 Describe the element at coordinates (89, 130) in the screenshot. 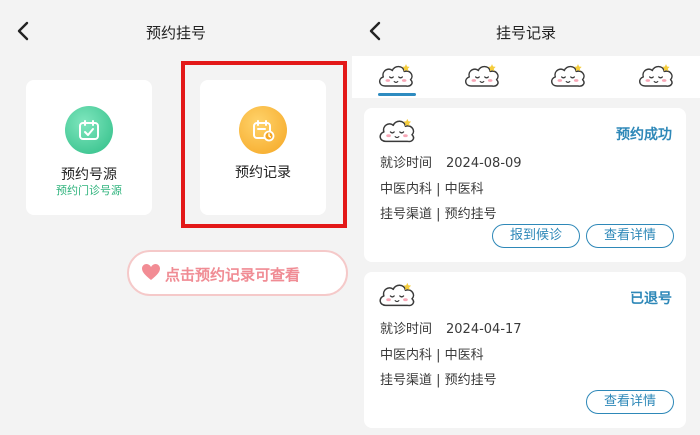

I see `calendar-check-icon` at that location.